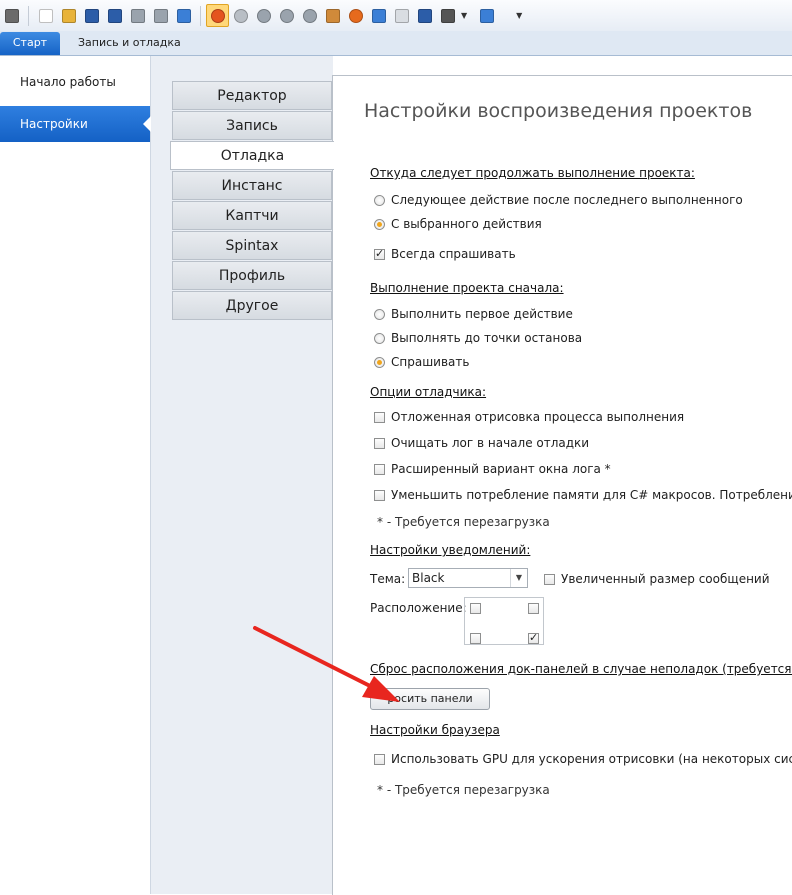 This screenshot has width=792, height=895. I want to click on open-folder-button, so click(68, 15).